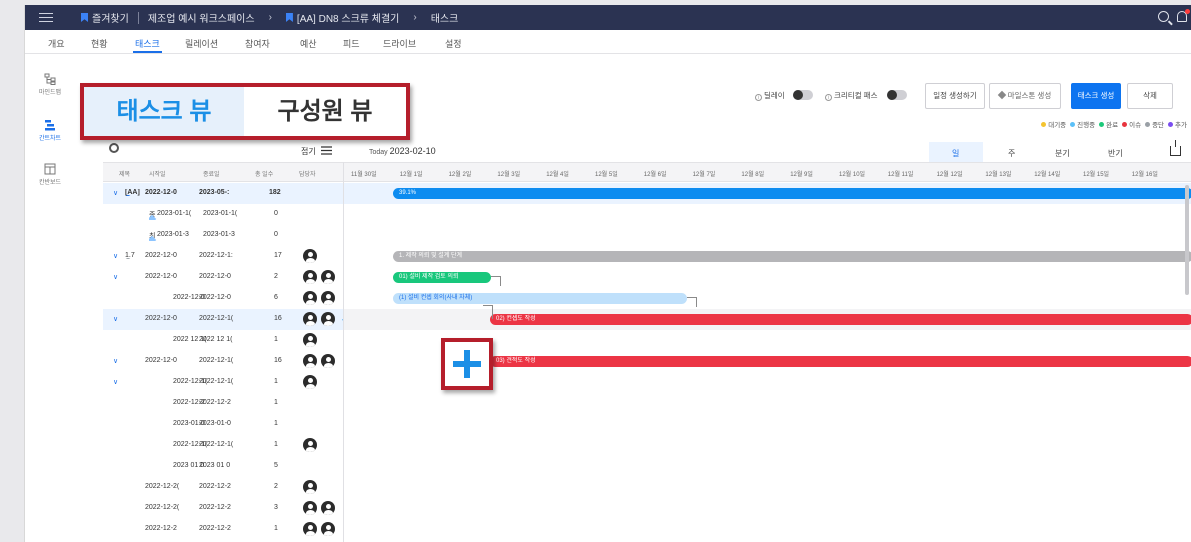 The width and height of the screenshot is (1191, 542). I want to click on col-days: 총 일수, so click(264, 173).